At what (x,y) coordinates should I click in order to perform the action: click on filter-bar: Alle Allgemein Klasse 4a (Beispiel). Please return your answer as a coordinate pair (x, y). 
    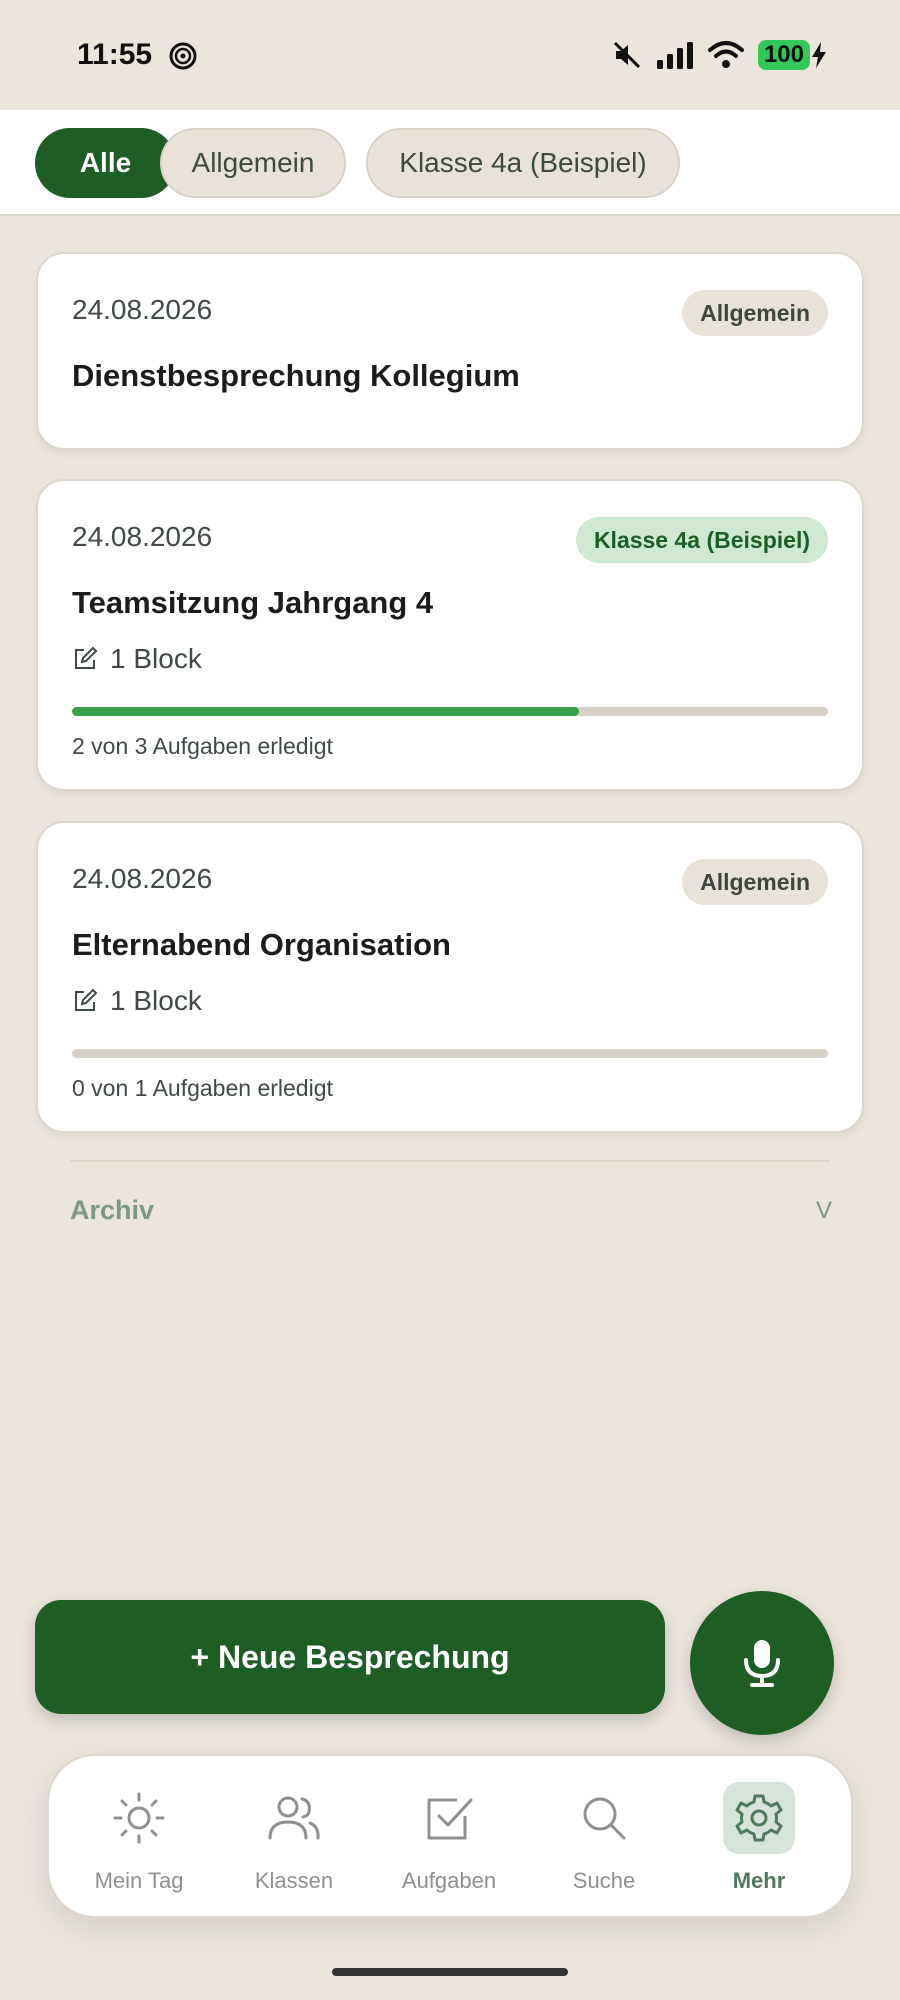
    Looking at the image, I should click on (450, 163).